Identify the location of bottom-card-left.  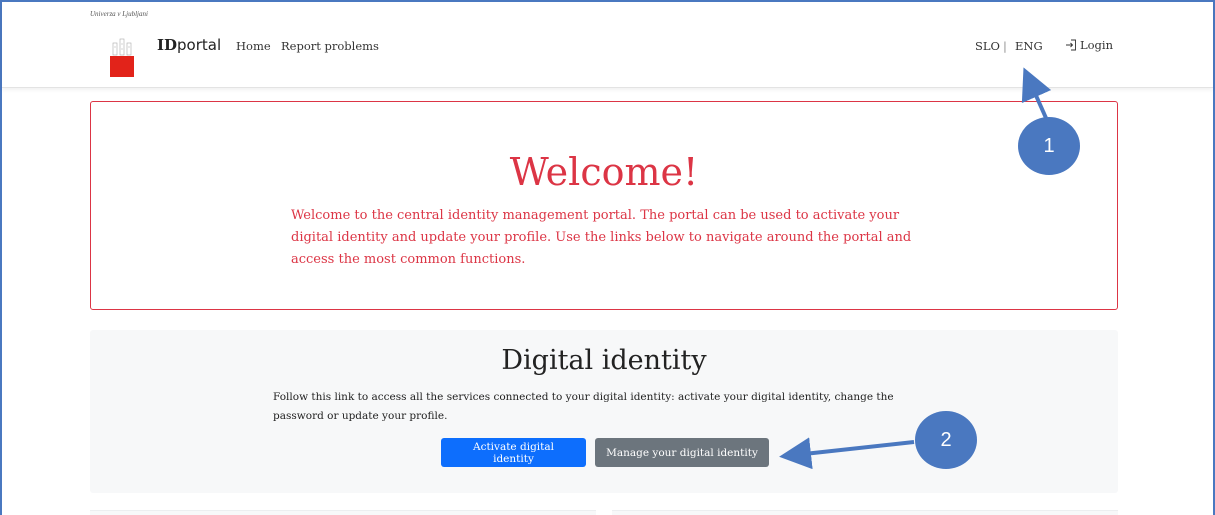
(343, 512).